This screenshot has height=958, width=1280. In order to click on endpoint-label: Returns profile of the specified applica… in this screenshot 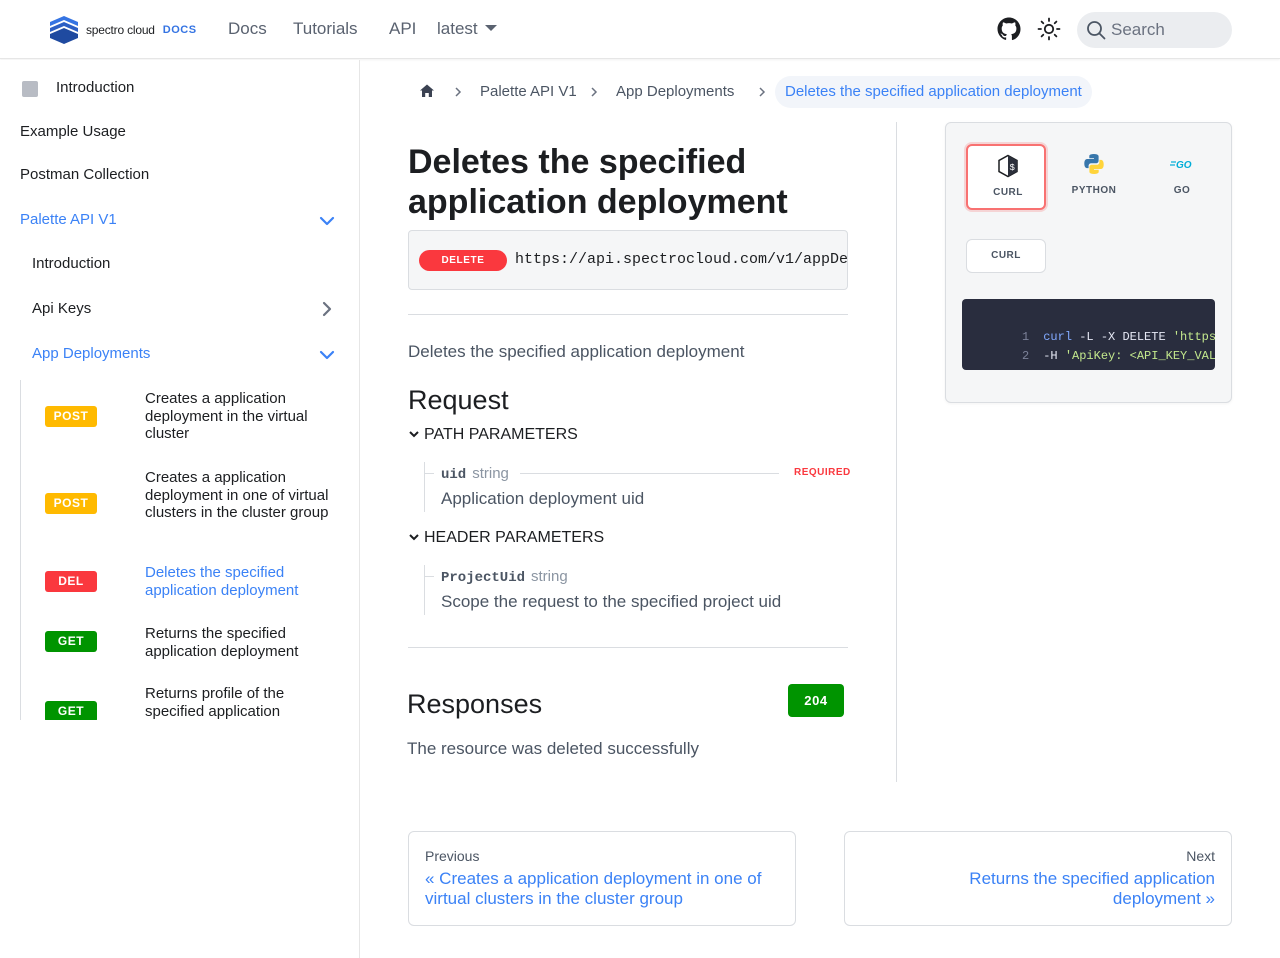, I will do `click(215, 702)`.